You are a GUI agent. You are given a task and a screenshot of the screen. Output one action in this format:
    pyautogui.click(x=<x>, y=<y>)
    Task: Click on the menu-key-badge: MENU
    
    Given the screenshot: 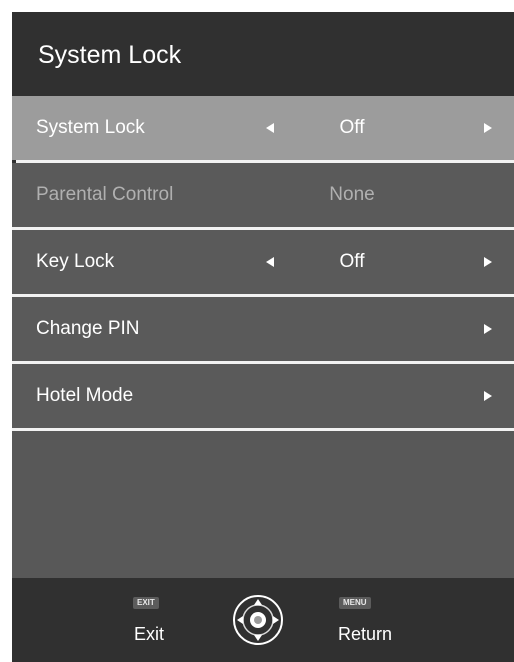 What is the action you would take?
    pyautogui.click(x=355, y=603)
    